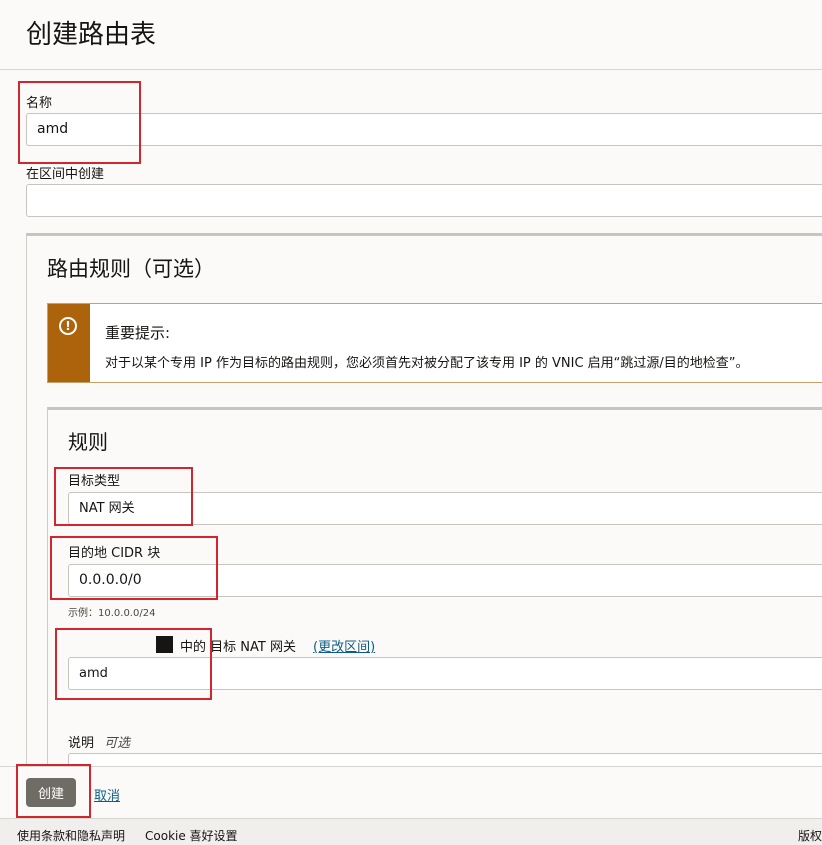 The image size is (822, 845). What do you see at coordinates (117, 743) in the screenshot?
I see `description-optional: 可选` at bounding box center [117, 743].